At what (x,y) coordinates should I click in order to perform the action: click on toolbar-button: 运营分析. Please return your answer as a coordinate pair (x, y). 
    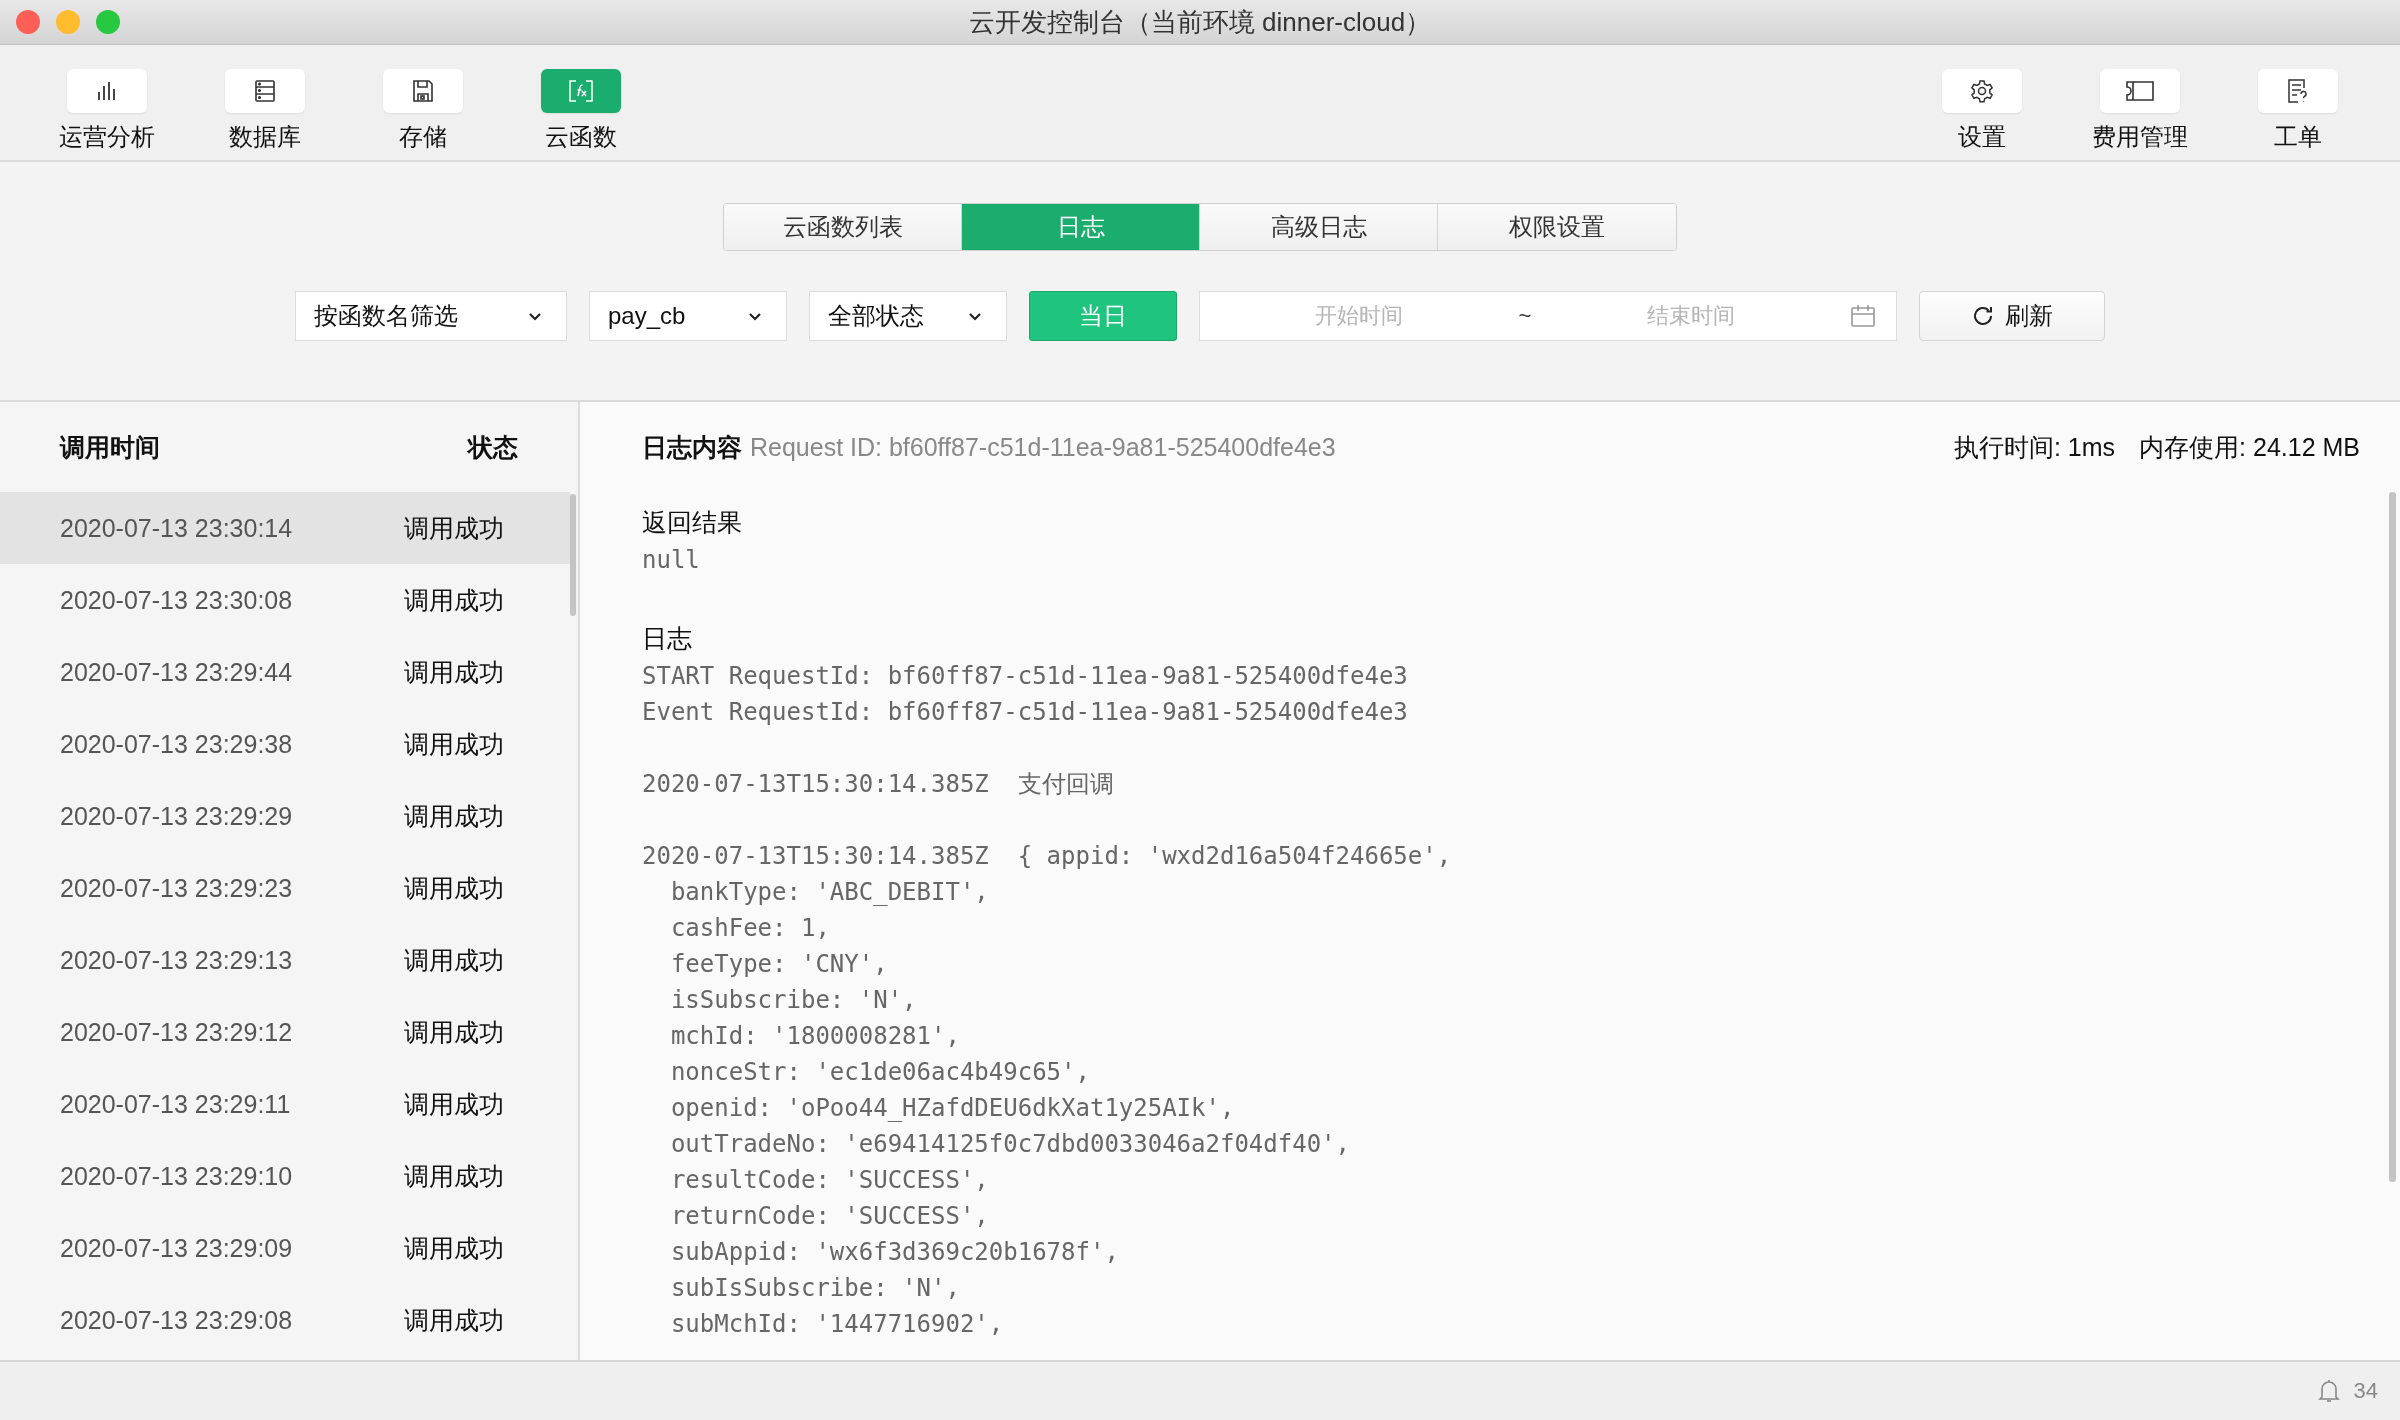
    Looking at the image, I should click on (107, 102).